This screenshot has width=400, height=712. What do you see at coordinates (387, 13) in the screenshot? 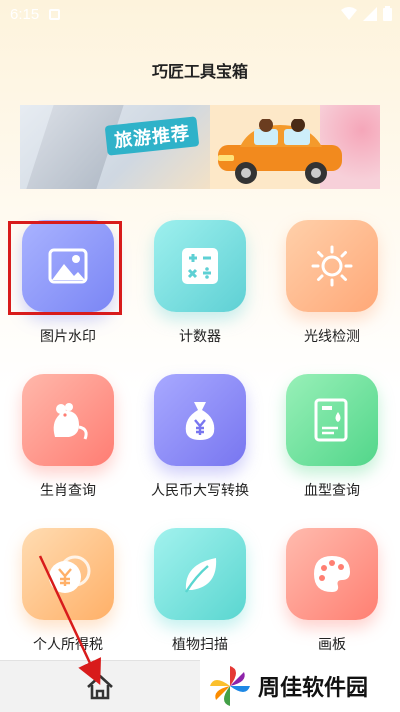
I see `battery-icon` at bounding box center [387, 13].